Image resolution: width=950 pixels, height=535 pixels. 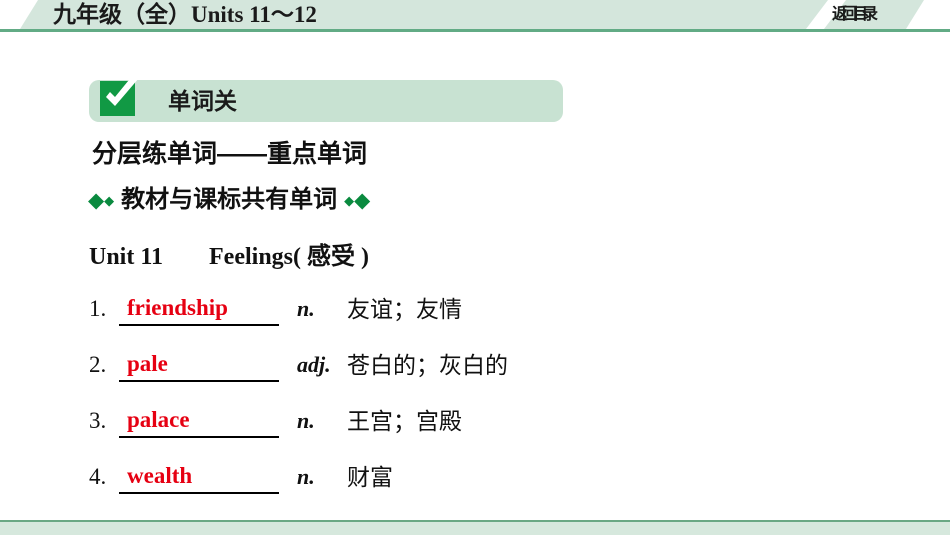 I want to click on word-definition: 友谊；友情, so click(x=404, y=309).